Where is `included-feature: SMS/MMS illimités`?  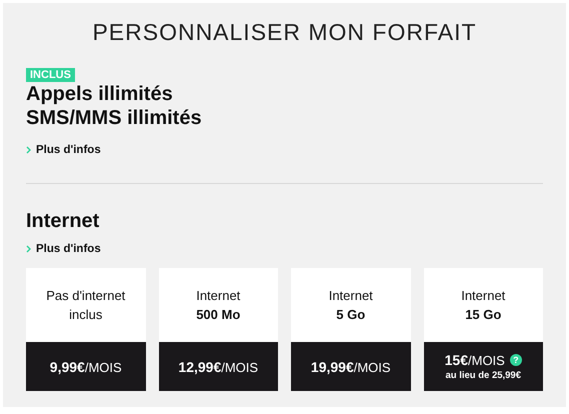 included-feature: SMS/MMS illimités is located at coordinates (114, 118).